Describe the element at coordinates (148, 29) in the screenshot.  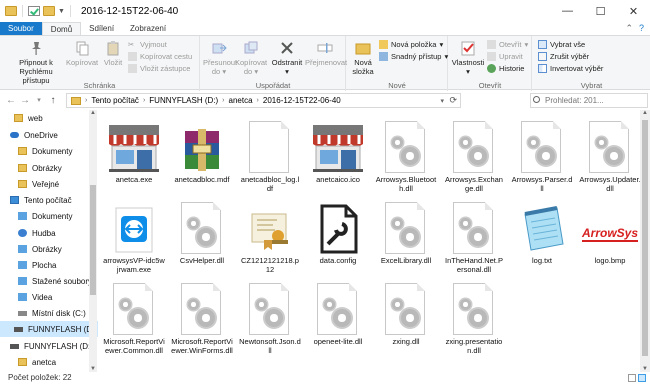
I see `tab-view: Zobrazení` at that location.